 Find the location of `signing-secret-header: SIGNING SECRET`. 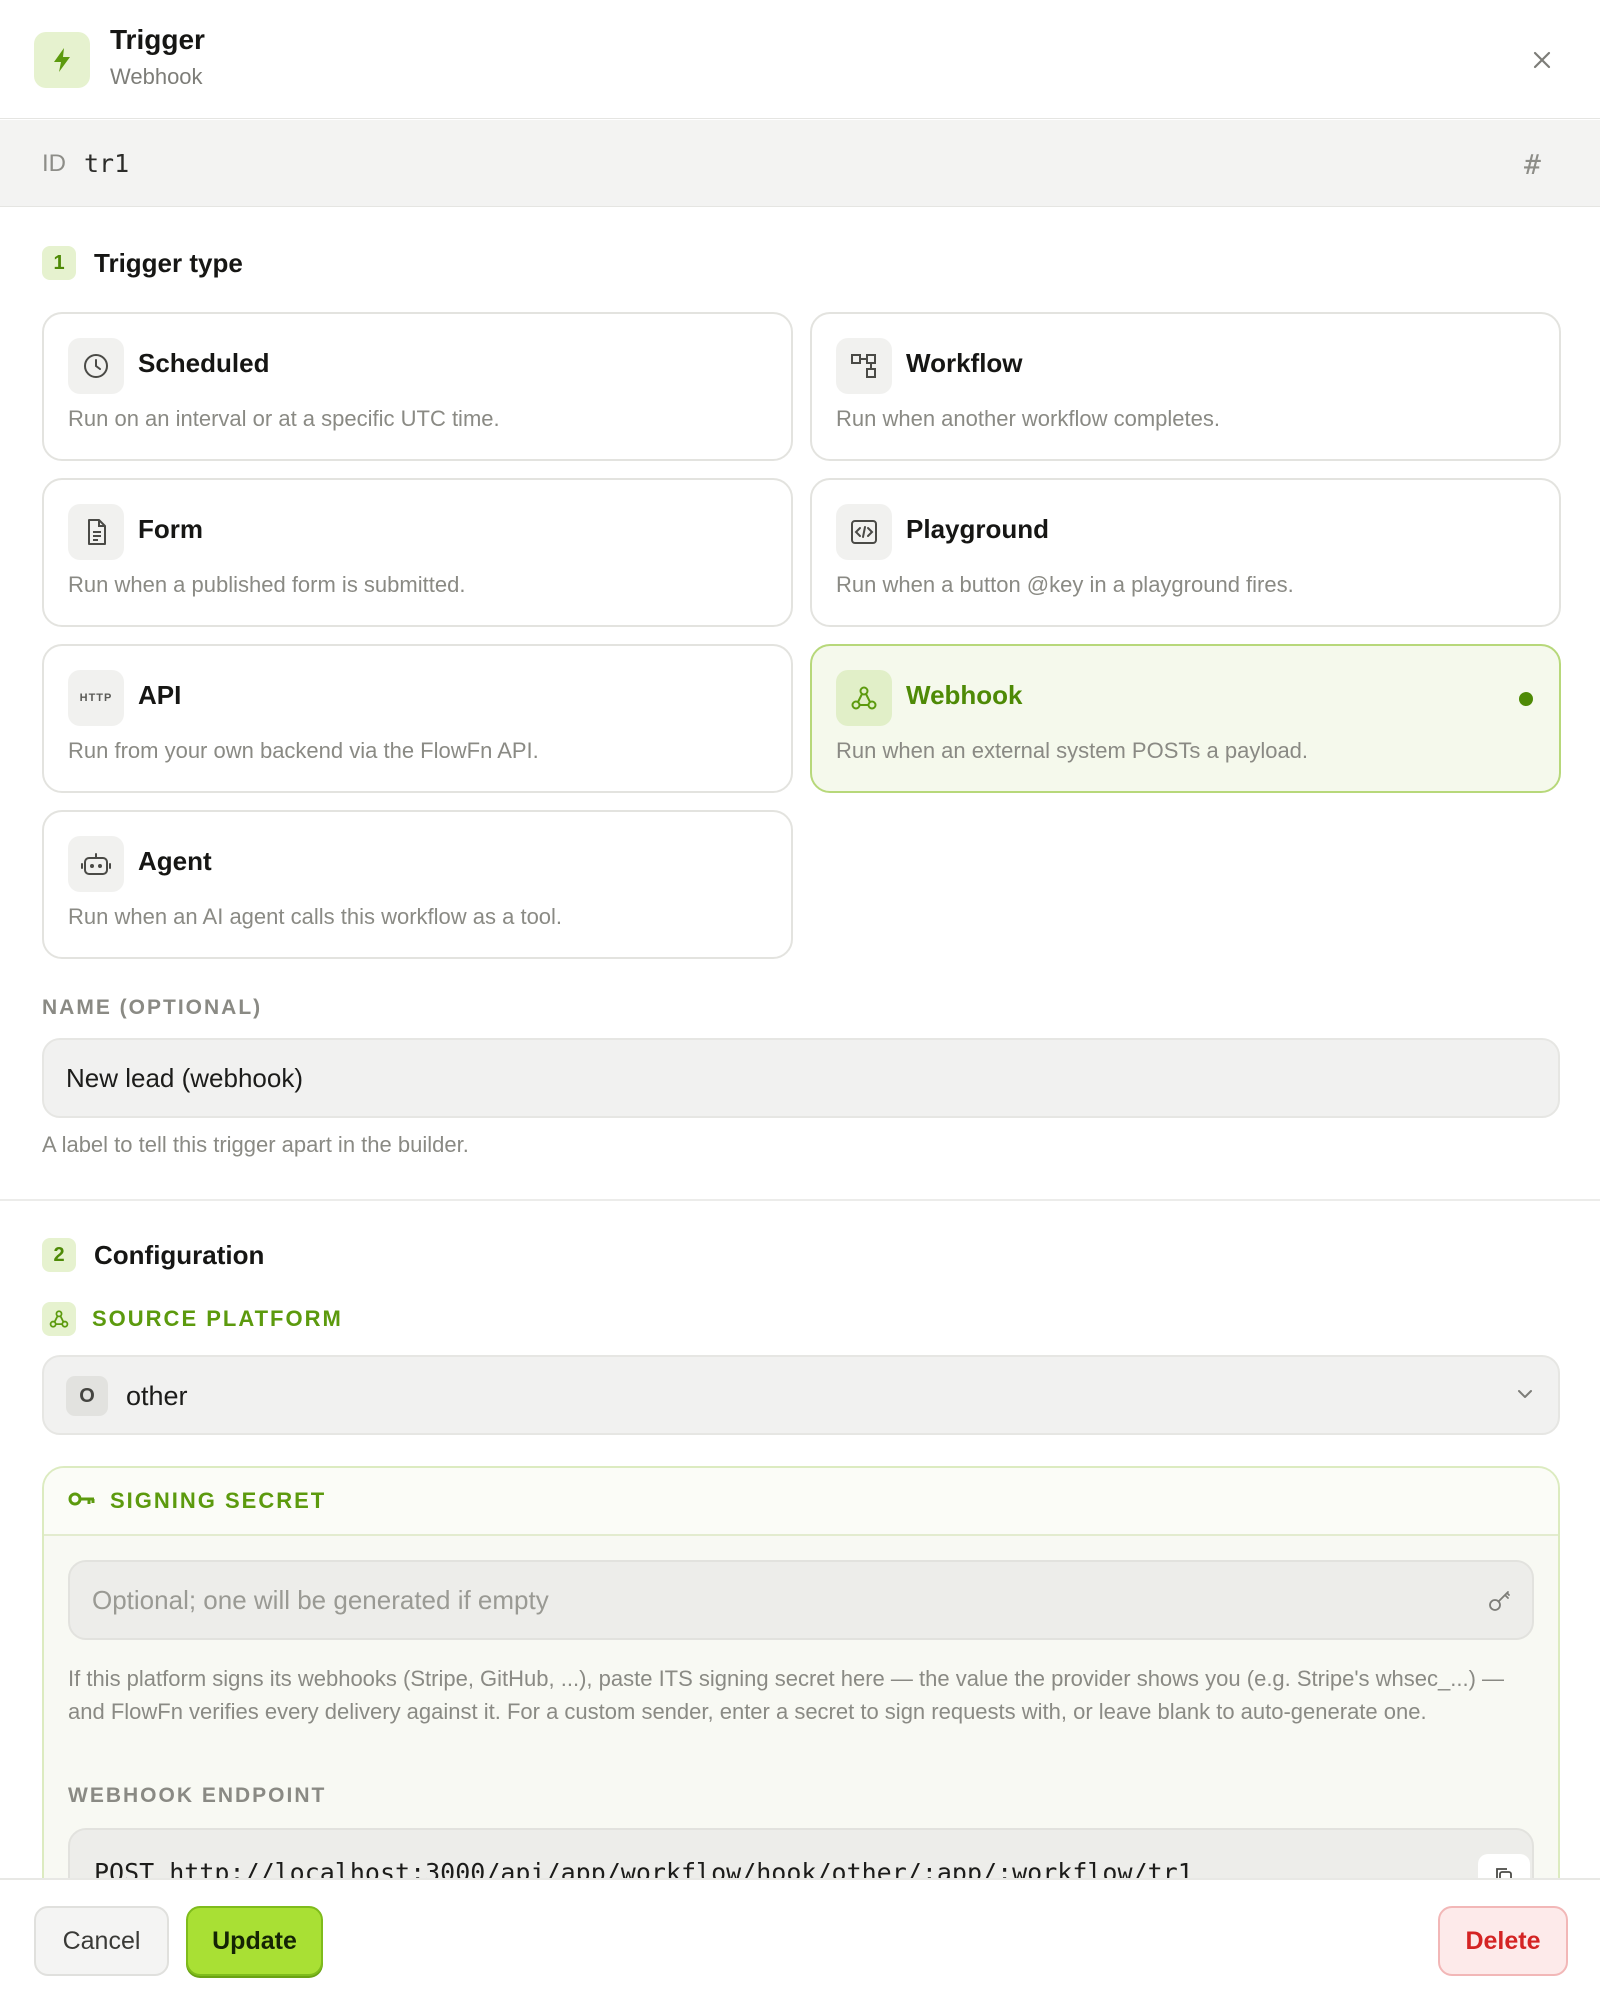

signing-secret-header: SIGNING SECRET is located at coordinates (801, 1502).